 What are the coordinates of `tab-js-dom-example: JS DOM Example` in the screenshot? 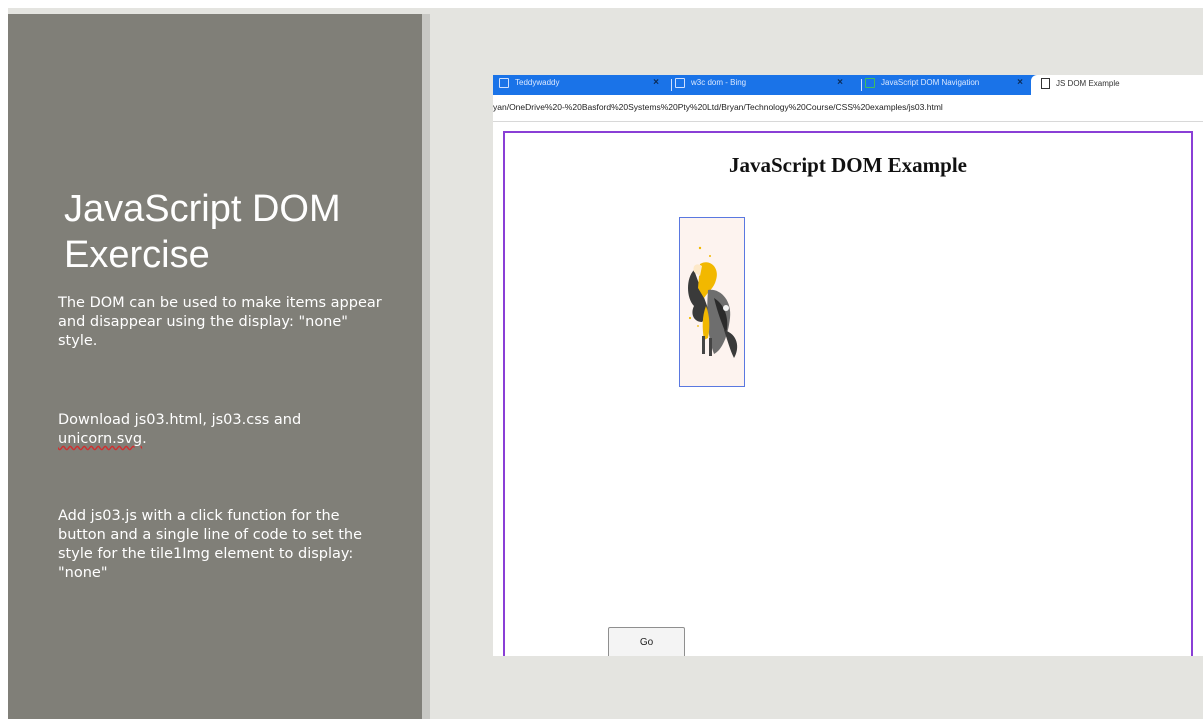 It's located at (1117, 85).